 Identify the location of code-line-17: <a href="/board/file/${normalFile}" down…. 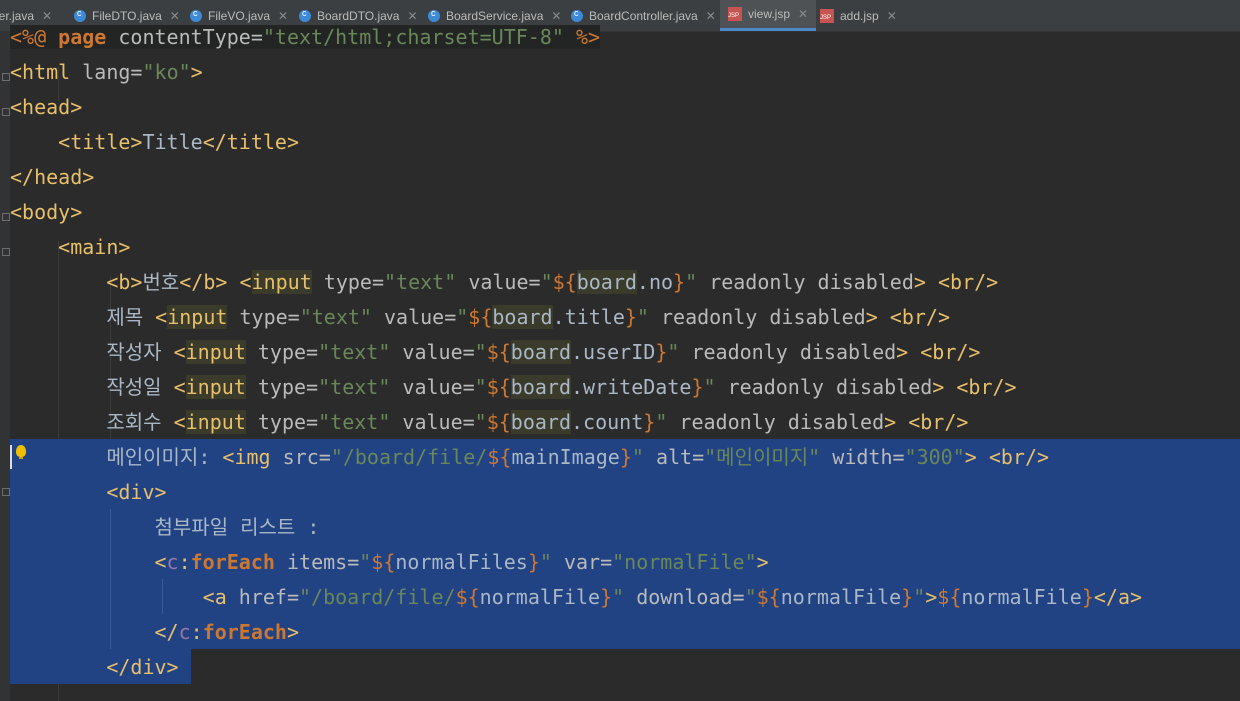
(672, 597).